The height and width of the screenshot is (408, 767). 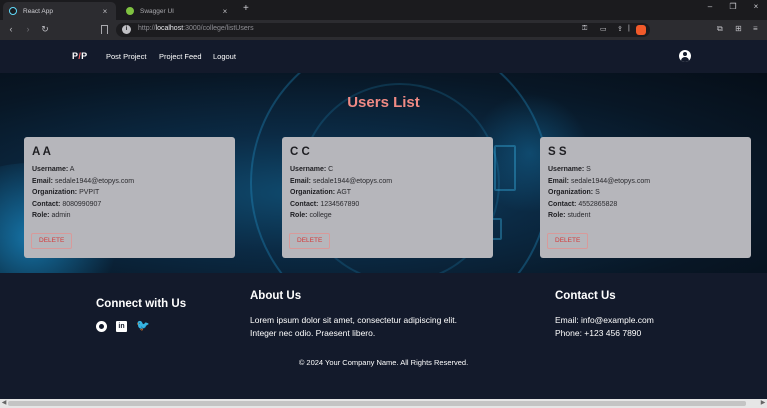 I want to click on user-username: Username: C, so click(x=312, y=169).